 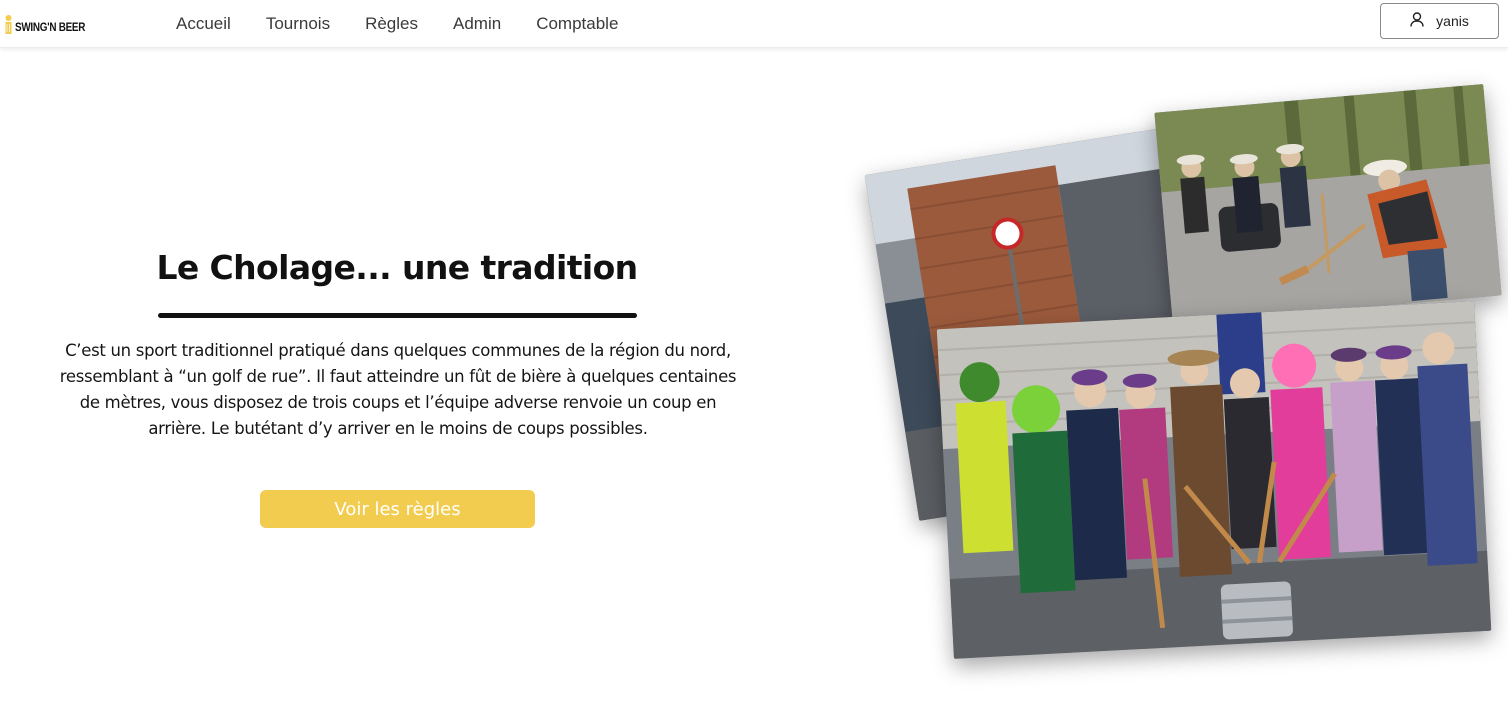 What do you see at coordinates (203, 24) in the screenshot?
I see `nav-item-accueil: Accueil` at bounding box center [203, 24].